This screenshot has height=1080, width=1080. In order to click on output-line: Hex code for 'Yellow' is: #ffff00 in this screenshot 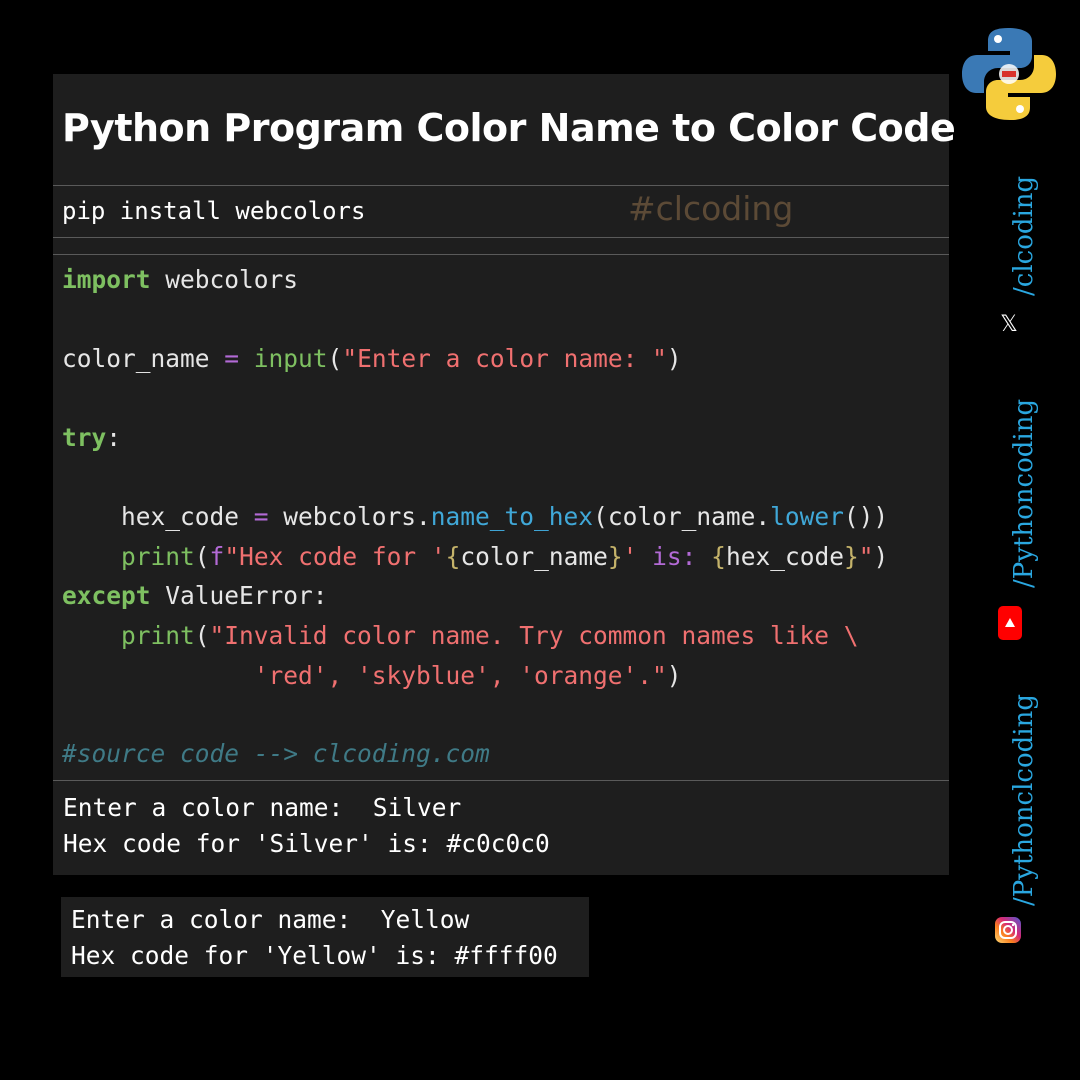, I will do `click(314, 955)`.